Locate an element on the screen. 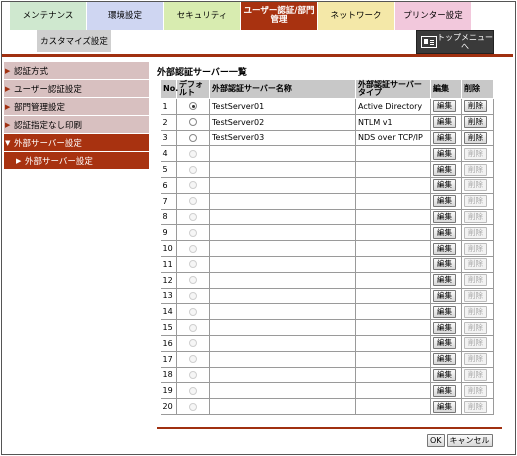  sidebar-item-label: 認証方式 is located at coordinates (31, 71).